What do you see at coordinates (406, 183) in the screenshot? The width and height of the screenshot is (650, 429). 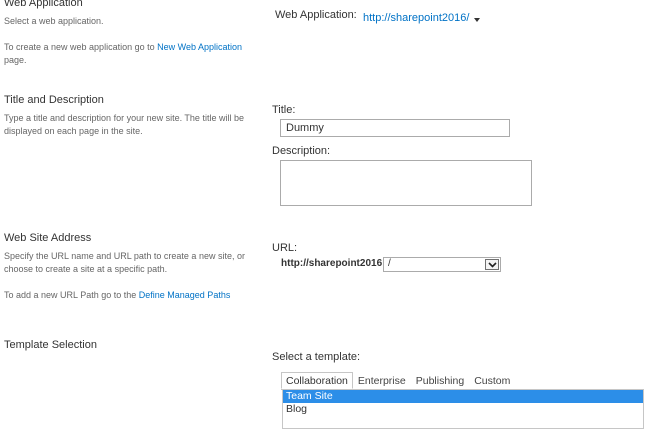 I see `description-textarea` at bounding box center [406, 183].